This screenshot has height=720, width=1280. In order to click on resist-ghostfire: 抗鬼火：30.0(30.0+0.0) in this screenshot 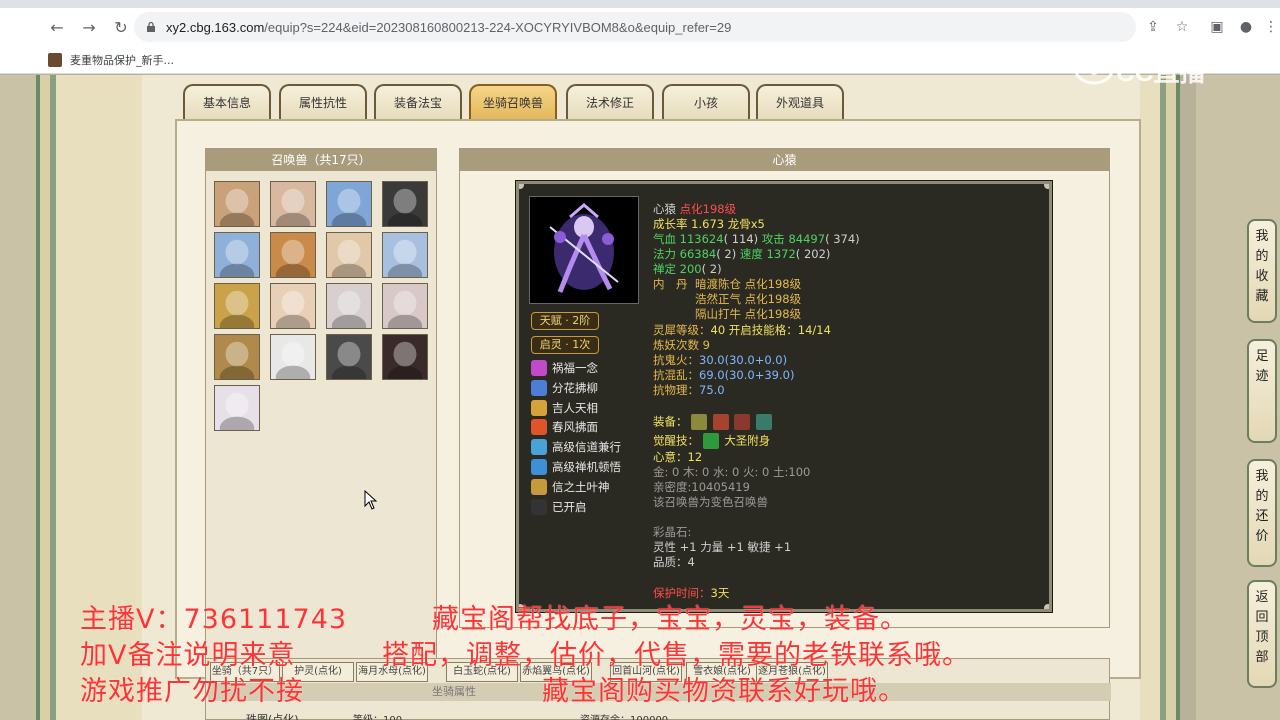, I will do `click(720, 360)`.